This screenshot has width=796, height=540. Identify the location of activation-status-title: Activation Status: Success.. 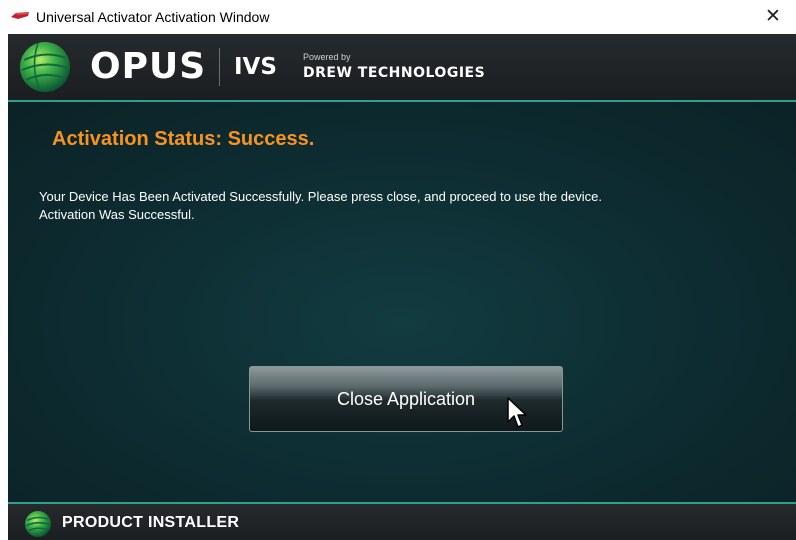
(183, 139).